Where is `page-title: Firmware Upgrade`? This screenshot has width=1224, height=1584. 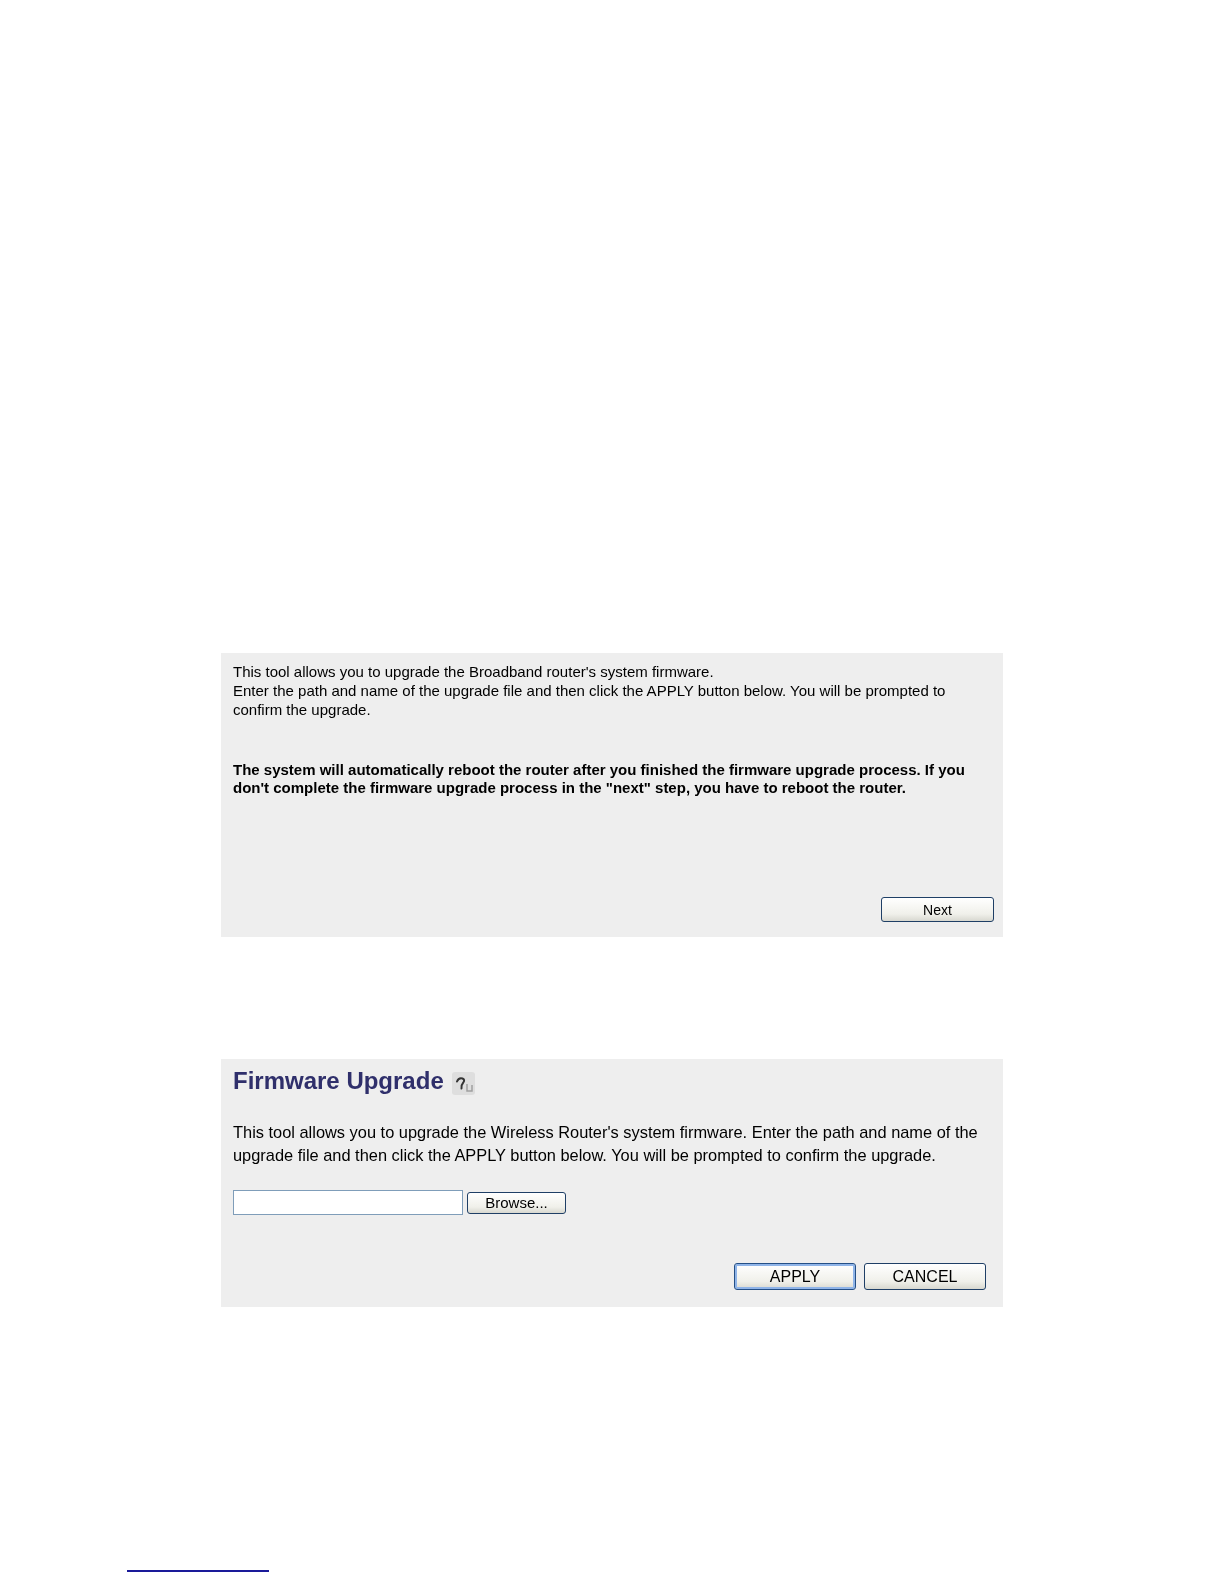 page-title: Firmware Upgrade is located at coordinates (338, 1081).